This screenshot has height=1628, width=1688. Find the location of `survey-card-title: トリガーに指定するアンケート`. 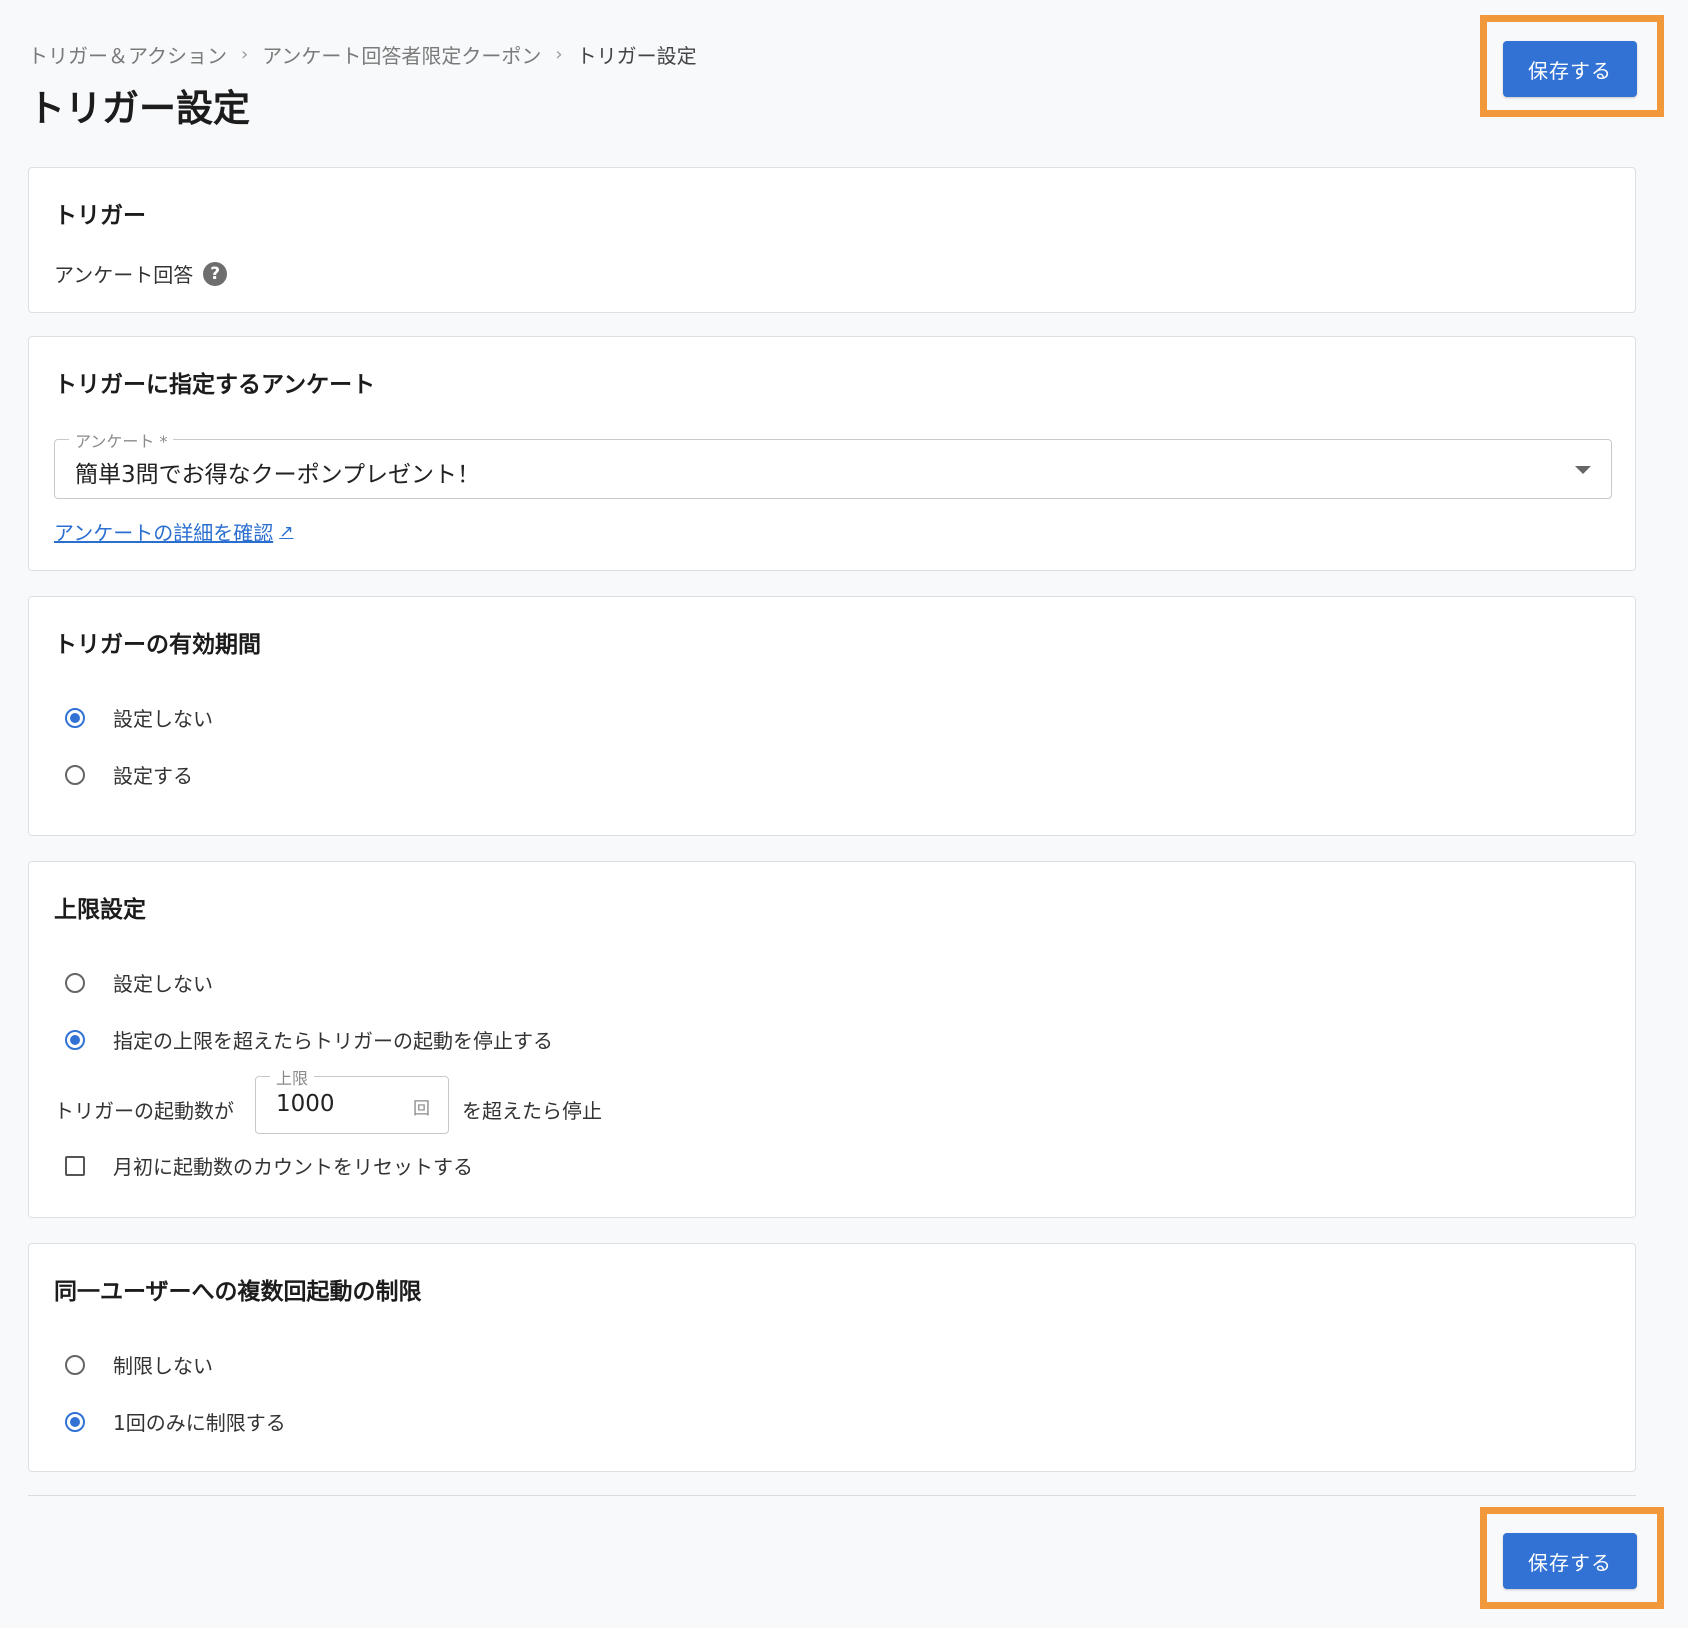

survey-card-title: トリガーに指定するアンケート is located at coordinates (215, 385).